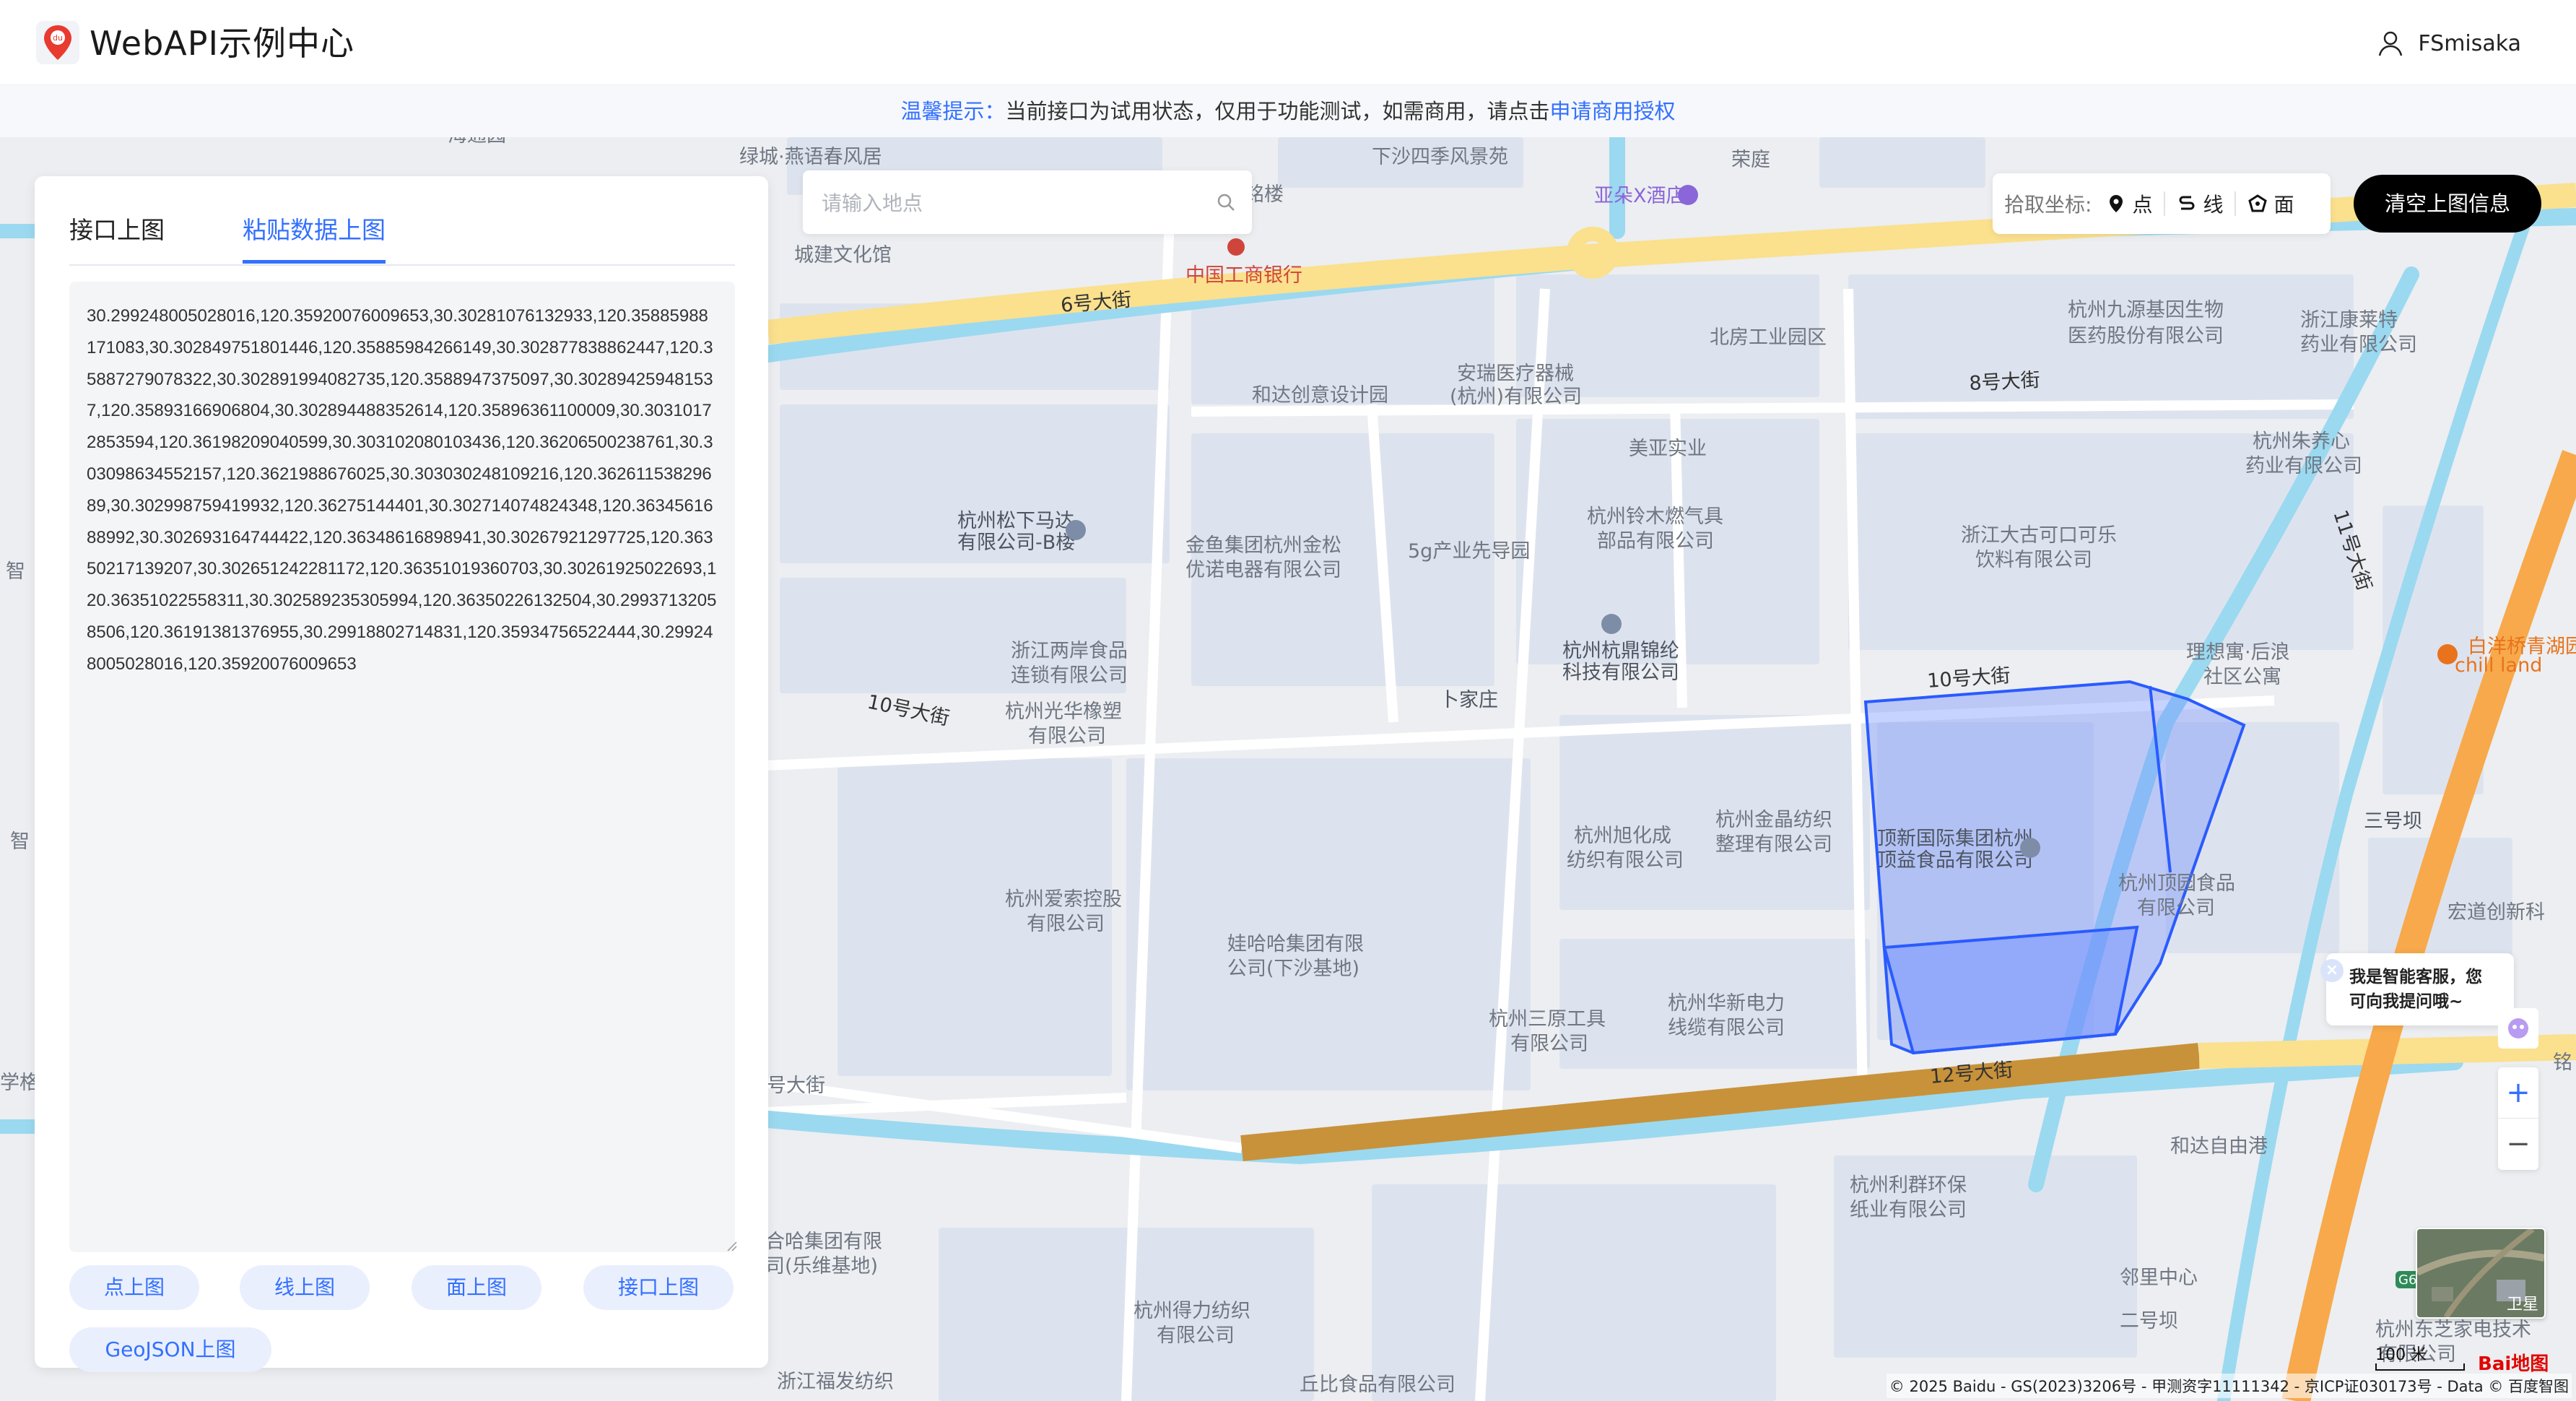  What do you see at coordinates (2116, 203) in the screenshot?
I see `pin-icon` at bounding box center [2116, 203].